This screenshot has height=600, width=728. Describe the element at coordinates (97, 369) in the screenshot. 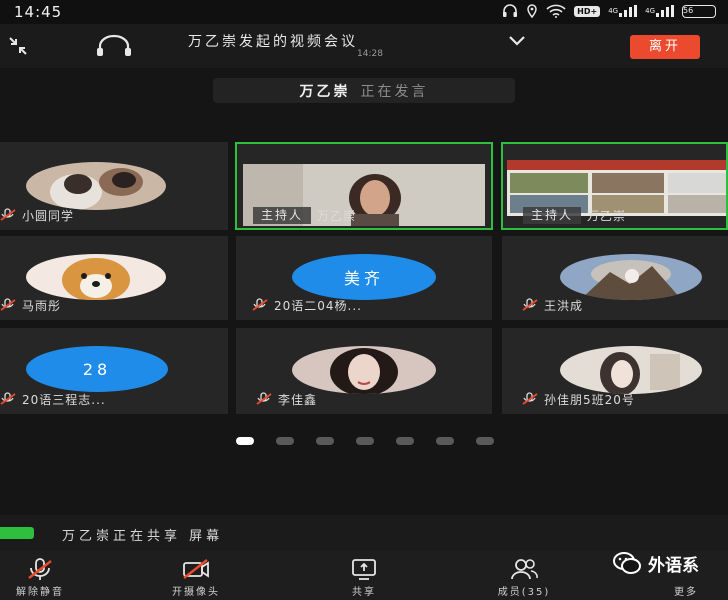

I see `avatar: 28` at that location.